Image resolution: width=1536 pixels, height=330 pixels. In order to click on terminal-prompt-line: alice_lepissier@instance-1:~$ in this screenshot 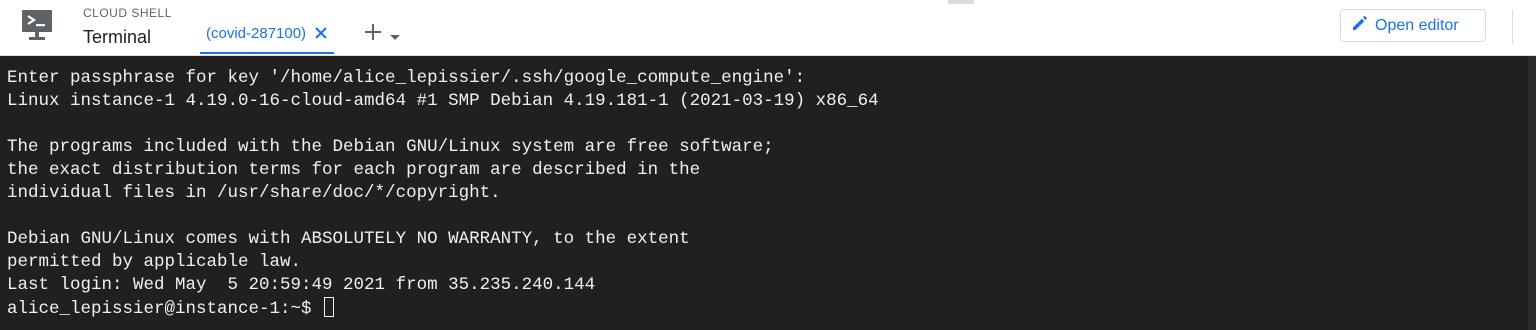, I will do `click(771, 308)`.